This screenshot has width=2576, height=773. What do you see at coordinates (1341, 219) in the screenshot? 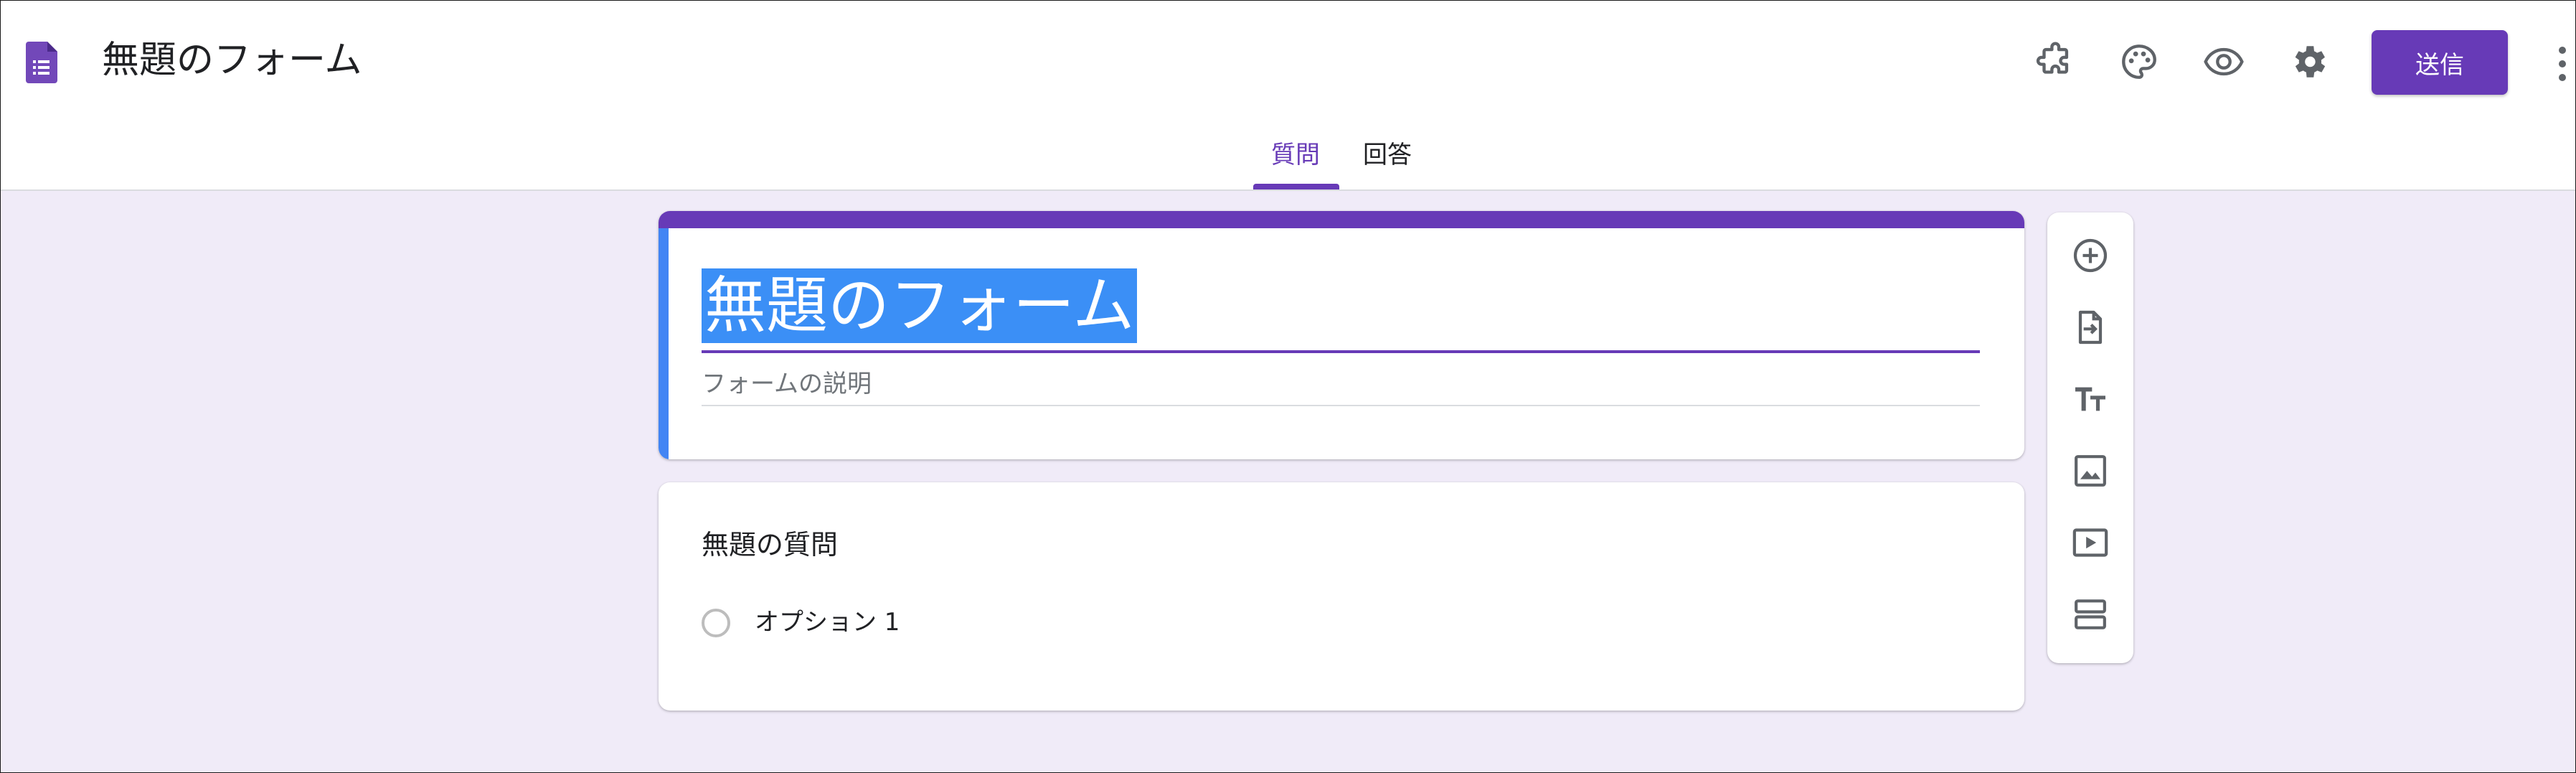
I see `theme-color-band` at bounding box center [1341, 219].